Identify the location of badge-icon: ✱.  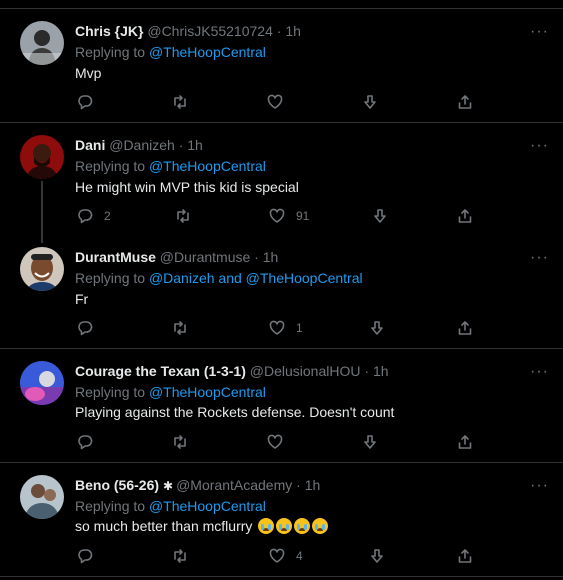
(168, 486).